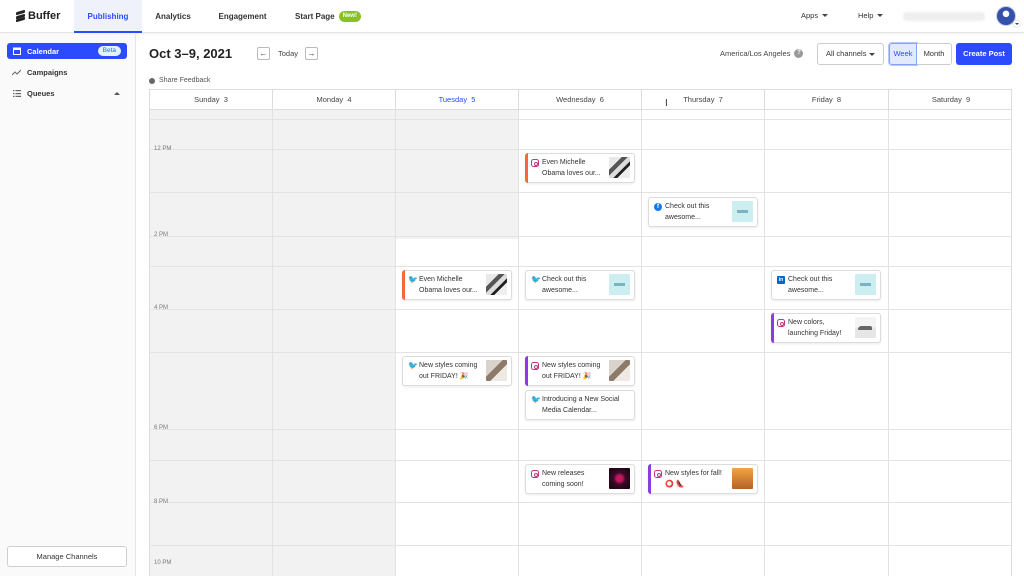 The width and height of the screenshot is (1024, 576). Describe the element at coordinates (211, 100) in the screenshot. I see `day-header: Sunday 3` at that location.